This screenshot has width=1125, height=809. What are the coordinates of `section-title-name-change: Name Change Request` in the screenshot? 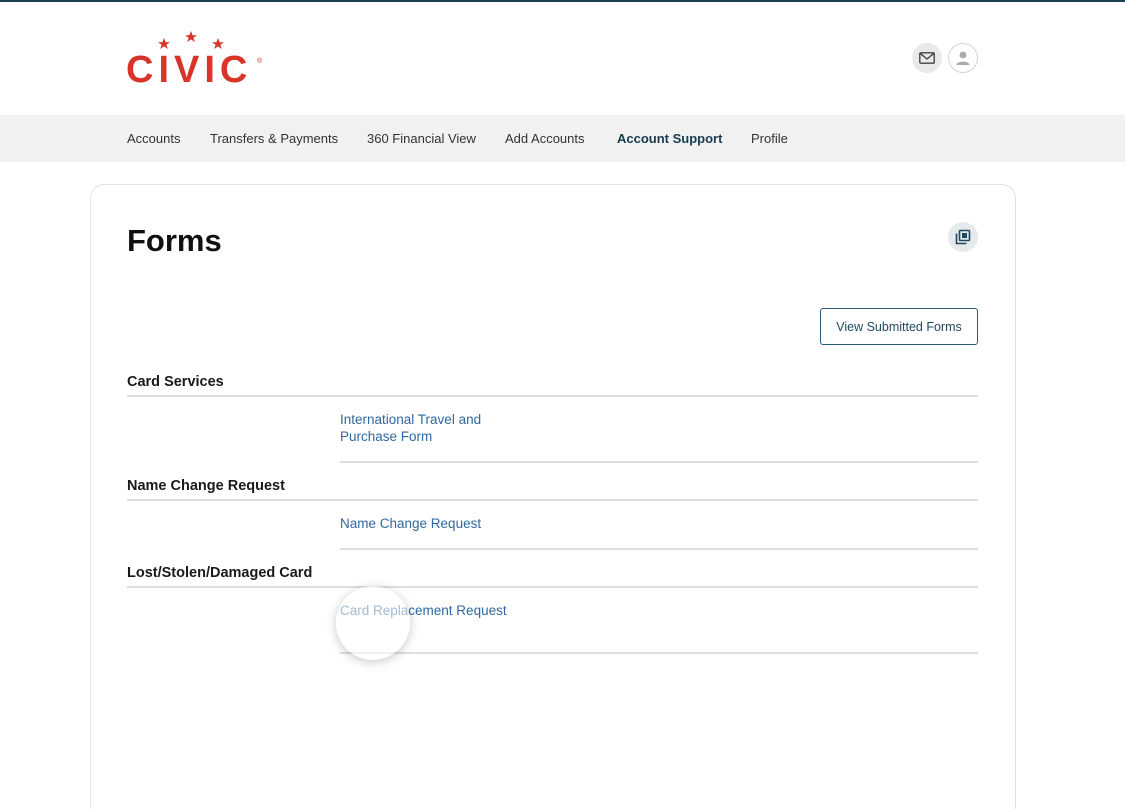 It's located at (206, 486).